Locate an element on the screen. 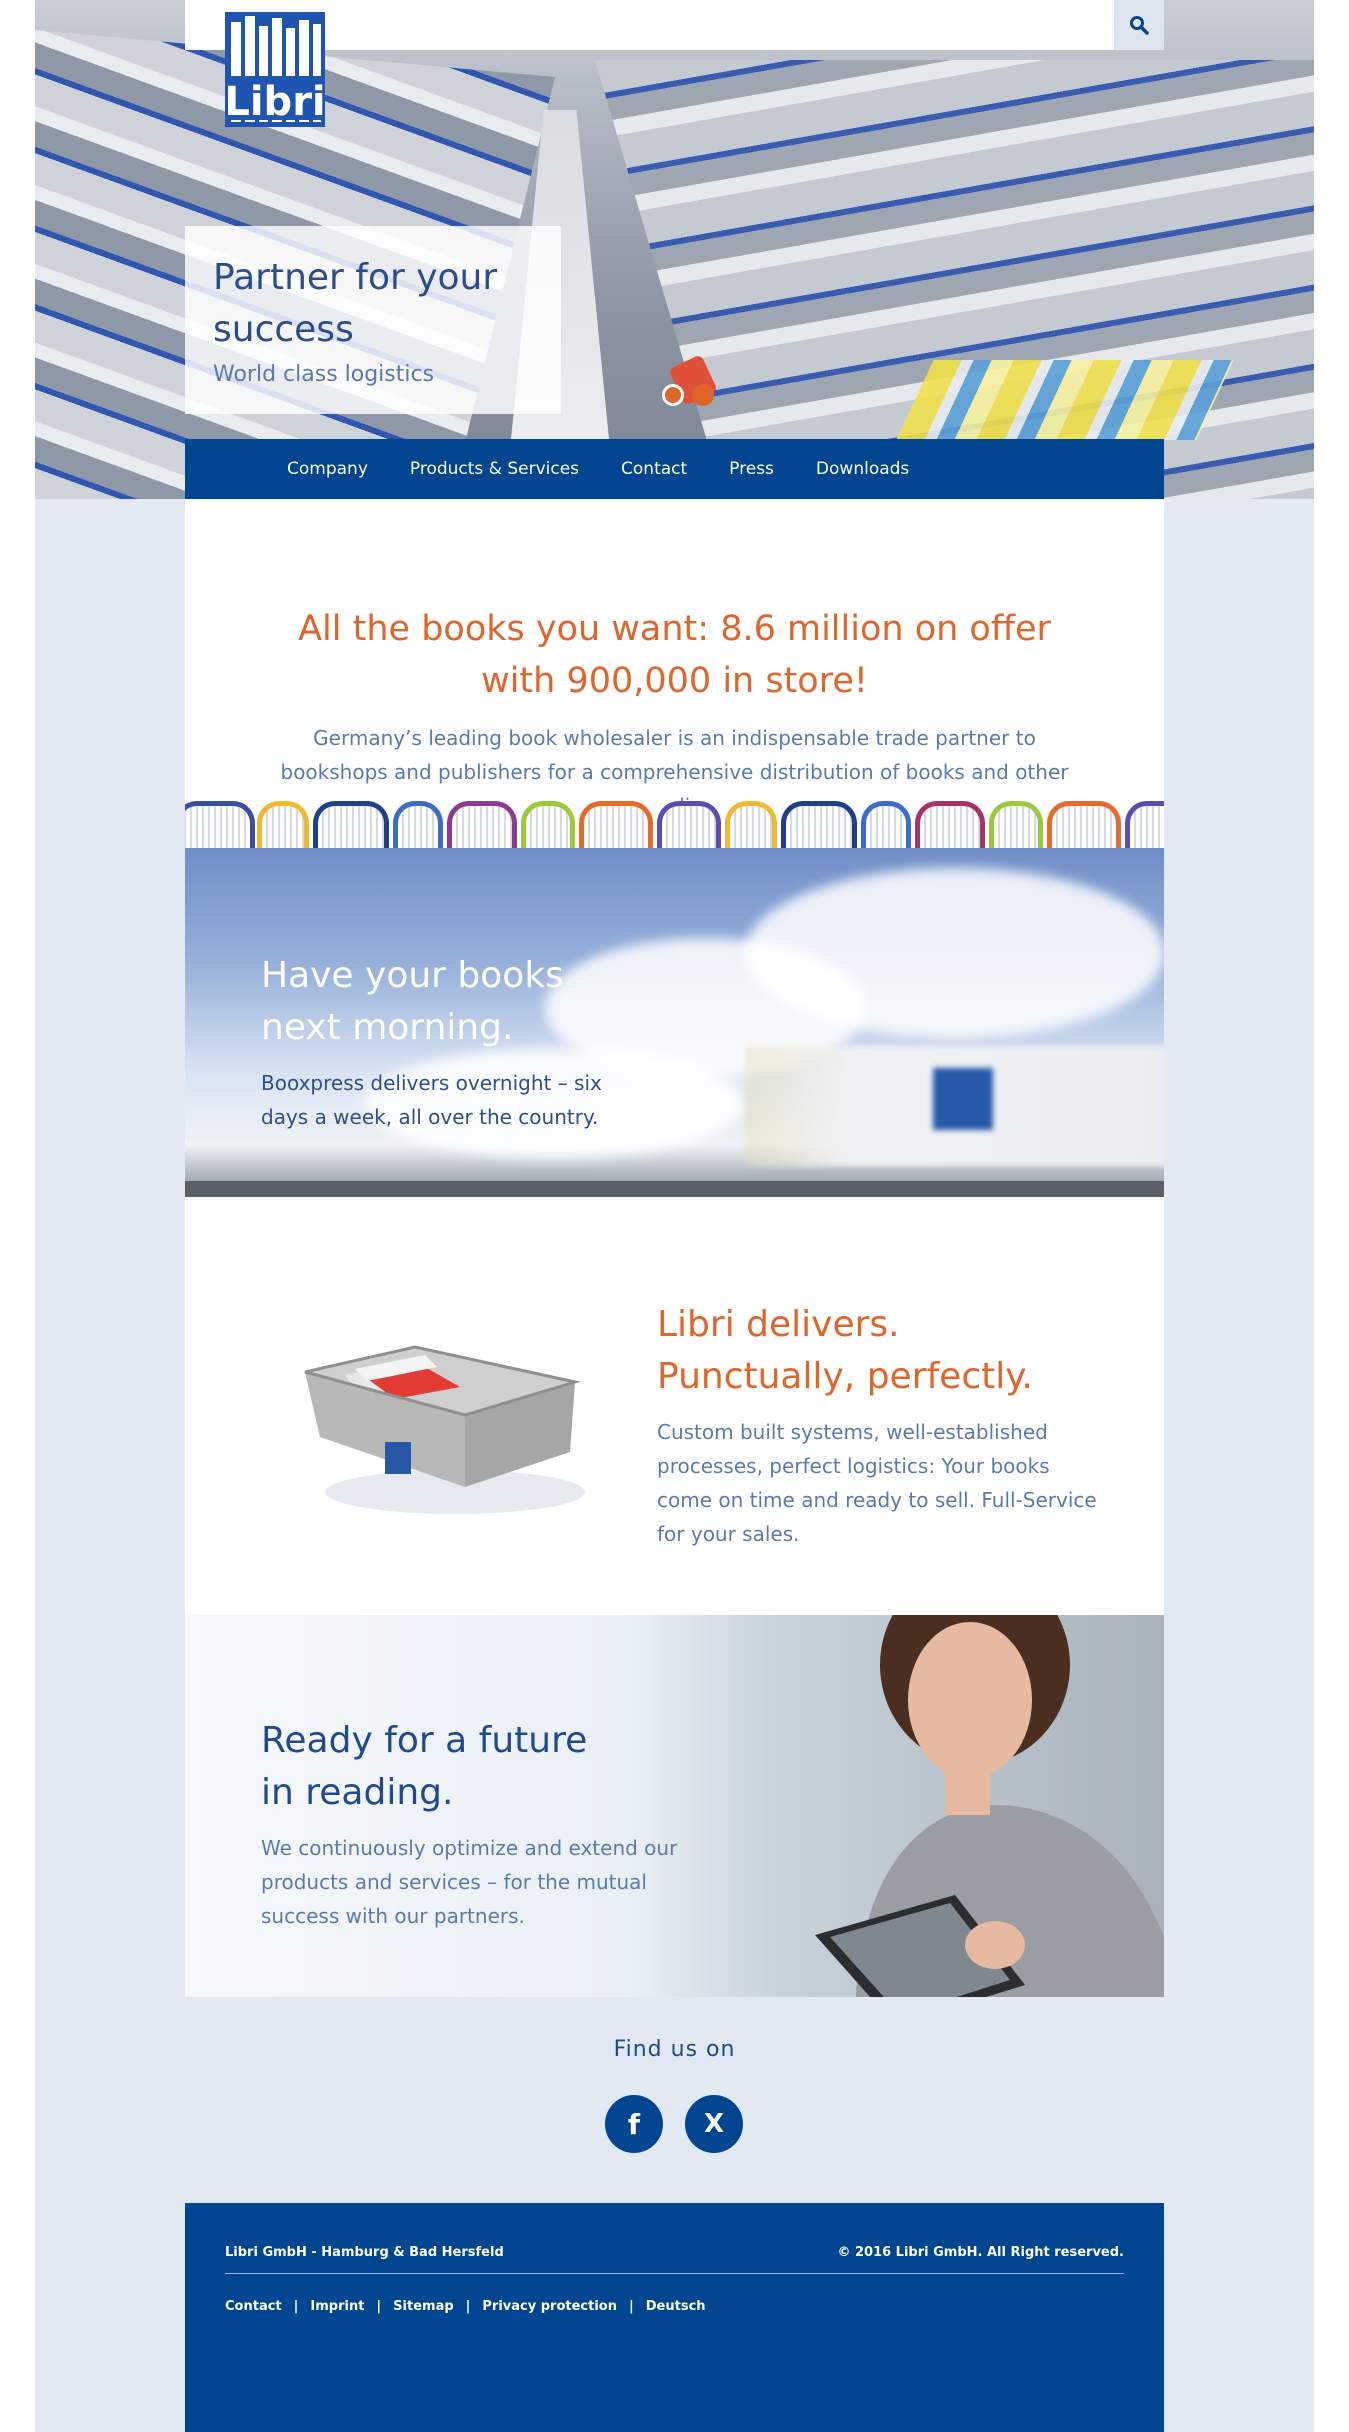 The height and width of the screenshot is (2432, 1349). nav-item-company: Company is located at coordinates (327, 469).